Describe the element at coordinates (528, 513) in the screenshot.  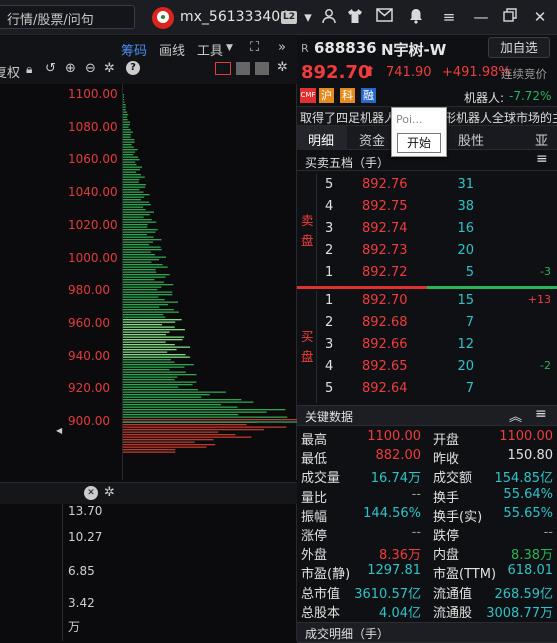
I see `key-value: 55.65%` at that location.